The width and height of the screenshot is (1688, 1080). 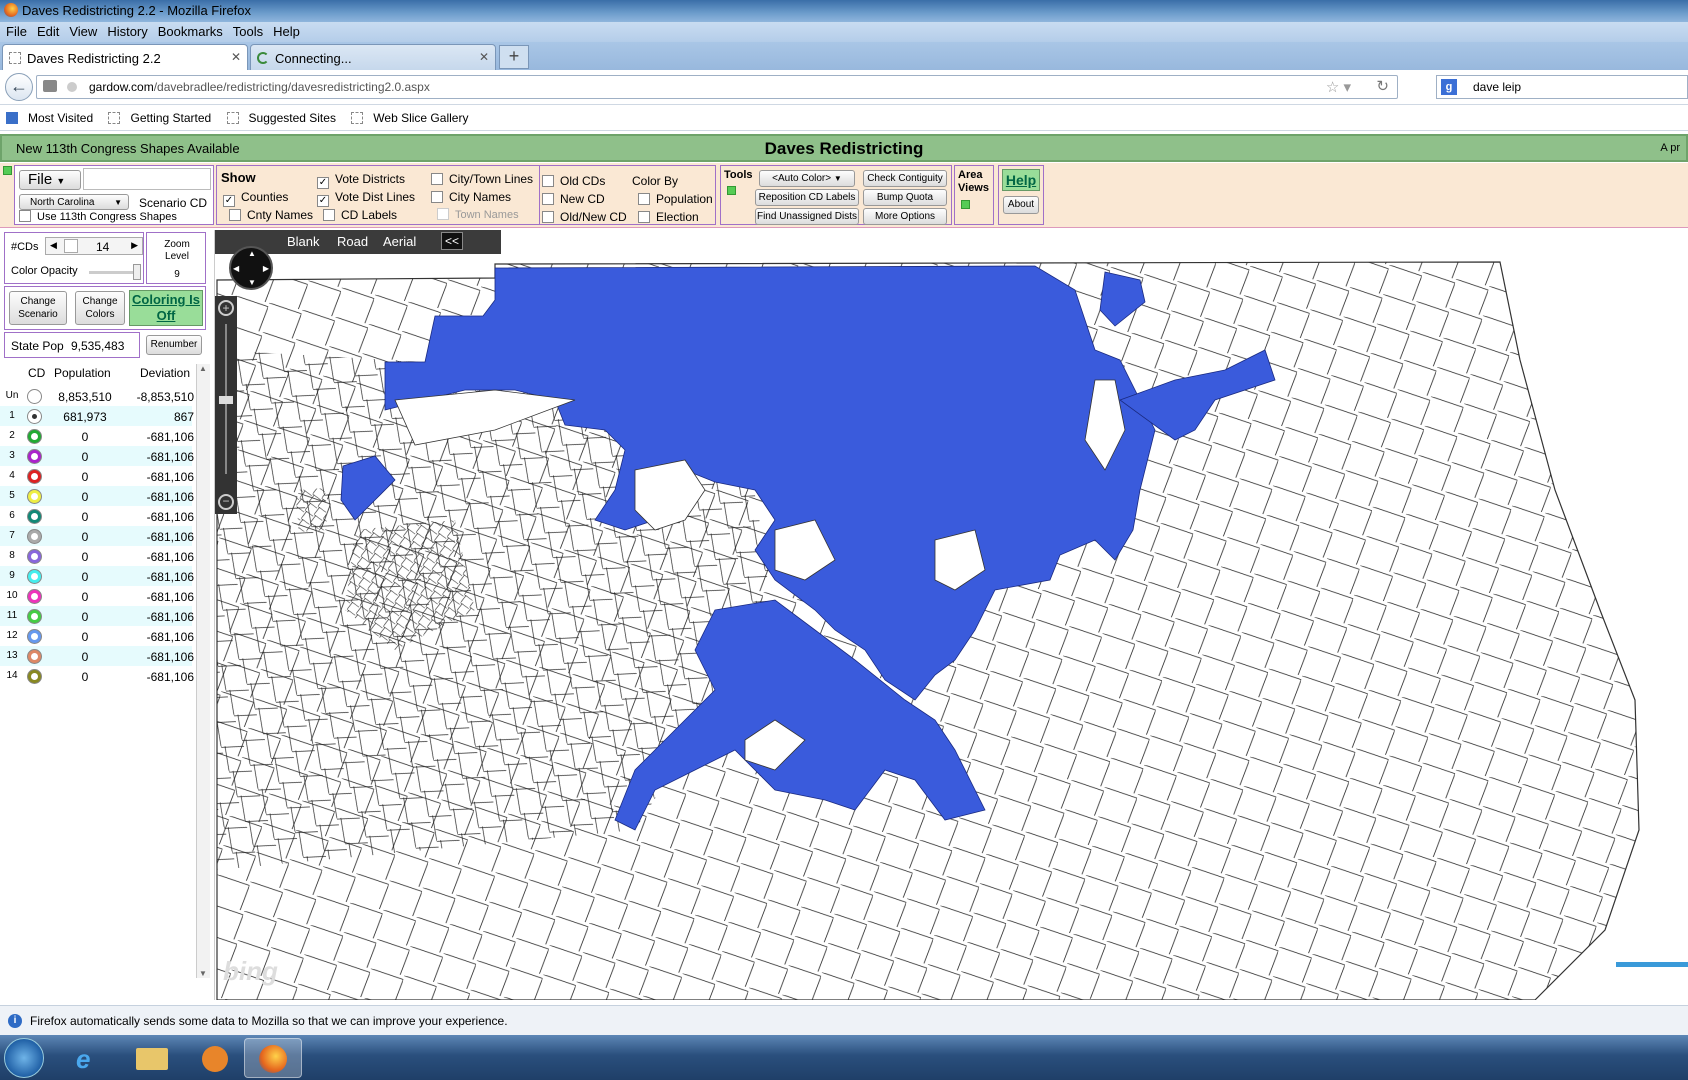 What do you see at coordinates (807, 178) in the screenshot?
I see `auto-color-select: <Auto Color> ▼` at bounding box center [807, 178].